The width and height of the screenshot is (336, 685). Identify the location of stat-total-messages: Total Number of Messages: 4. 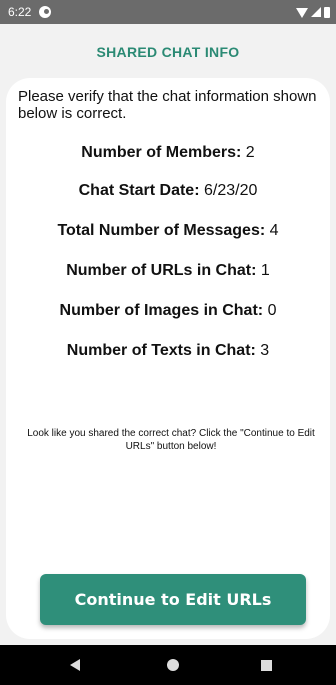
(168, 231).